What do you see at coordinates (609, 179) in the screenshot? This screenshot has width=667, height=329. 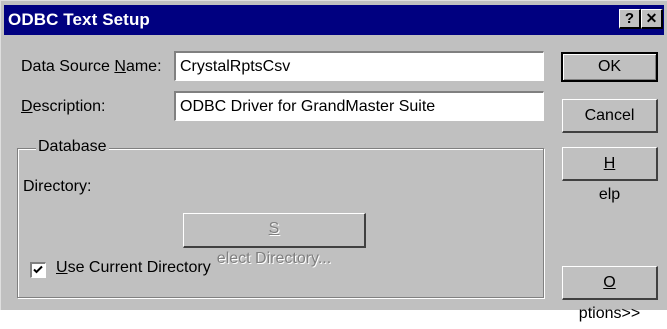 I see `help-label: Help` at bounding box center [609, 179].